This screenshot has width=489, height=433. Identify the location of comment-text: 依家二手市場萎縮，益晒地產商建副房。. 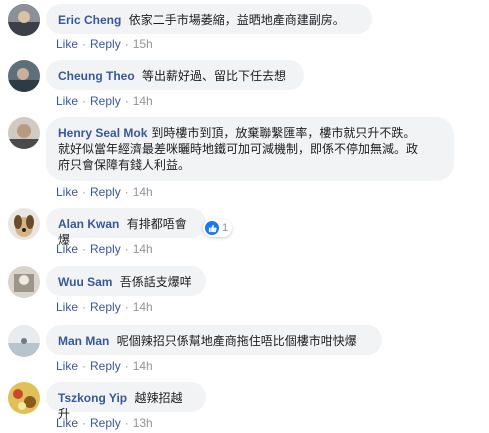
(236, 20).